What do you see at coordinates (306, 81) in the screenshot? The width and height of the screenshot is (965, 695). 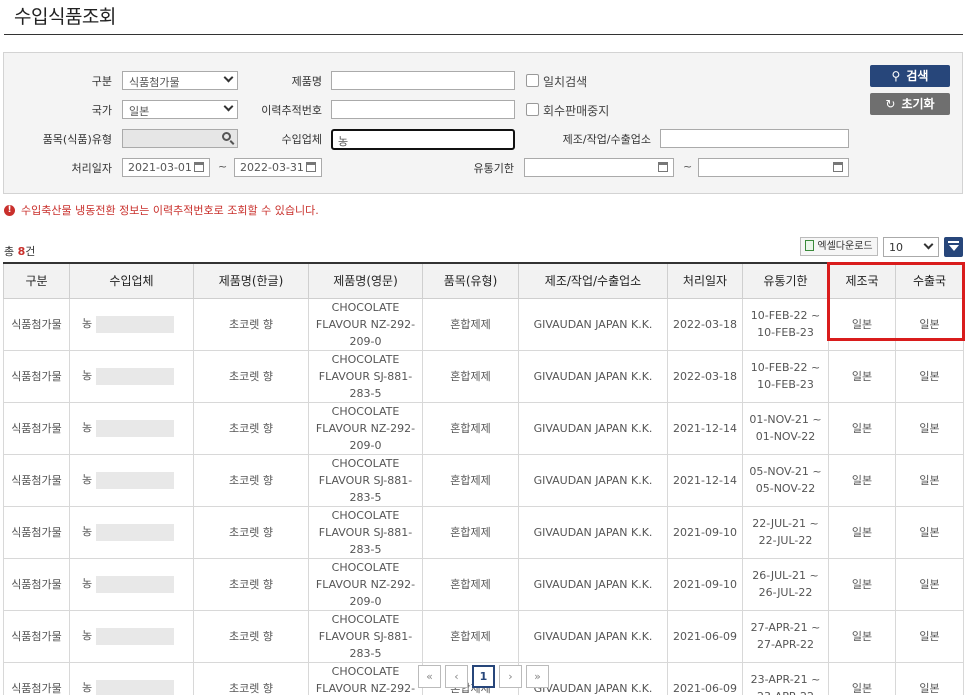 I see `product-name-label: 제품명` at bounding box center [306, 81].